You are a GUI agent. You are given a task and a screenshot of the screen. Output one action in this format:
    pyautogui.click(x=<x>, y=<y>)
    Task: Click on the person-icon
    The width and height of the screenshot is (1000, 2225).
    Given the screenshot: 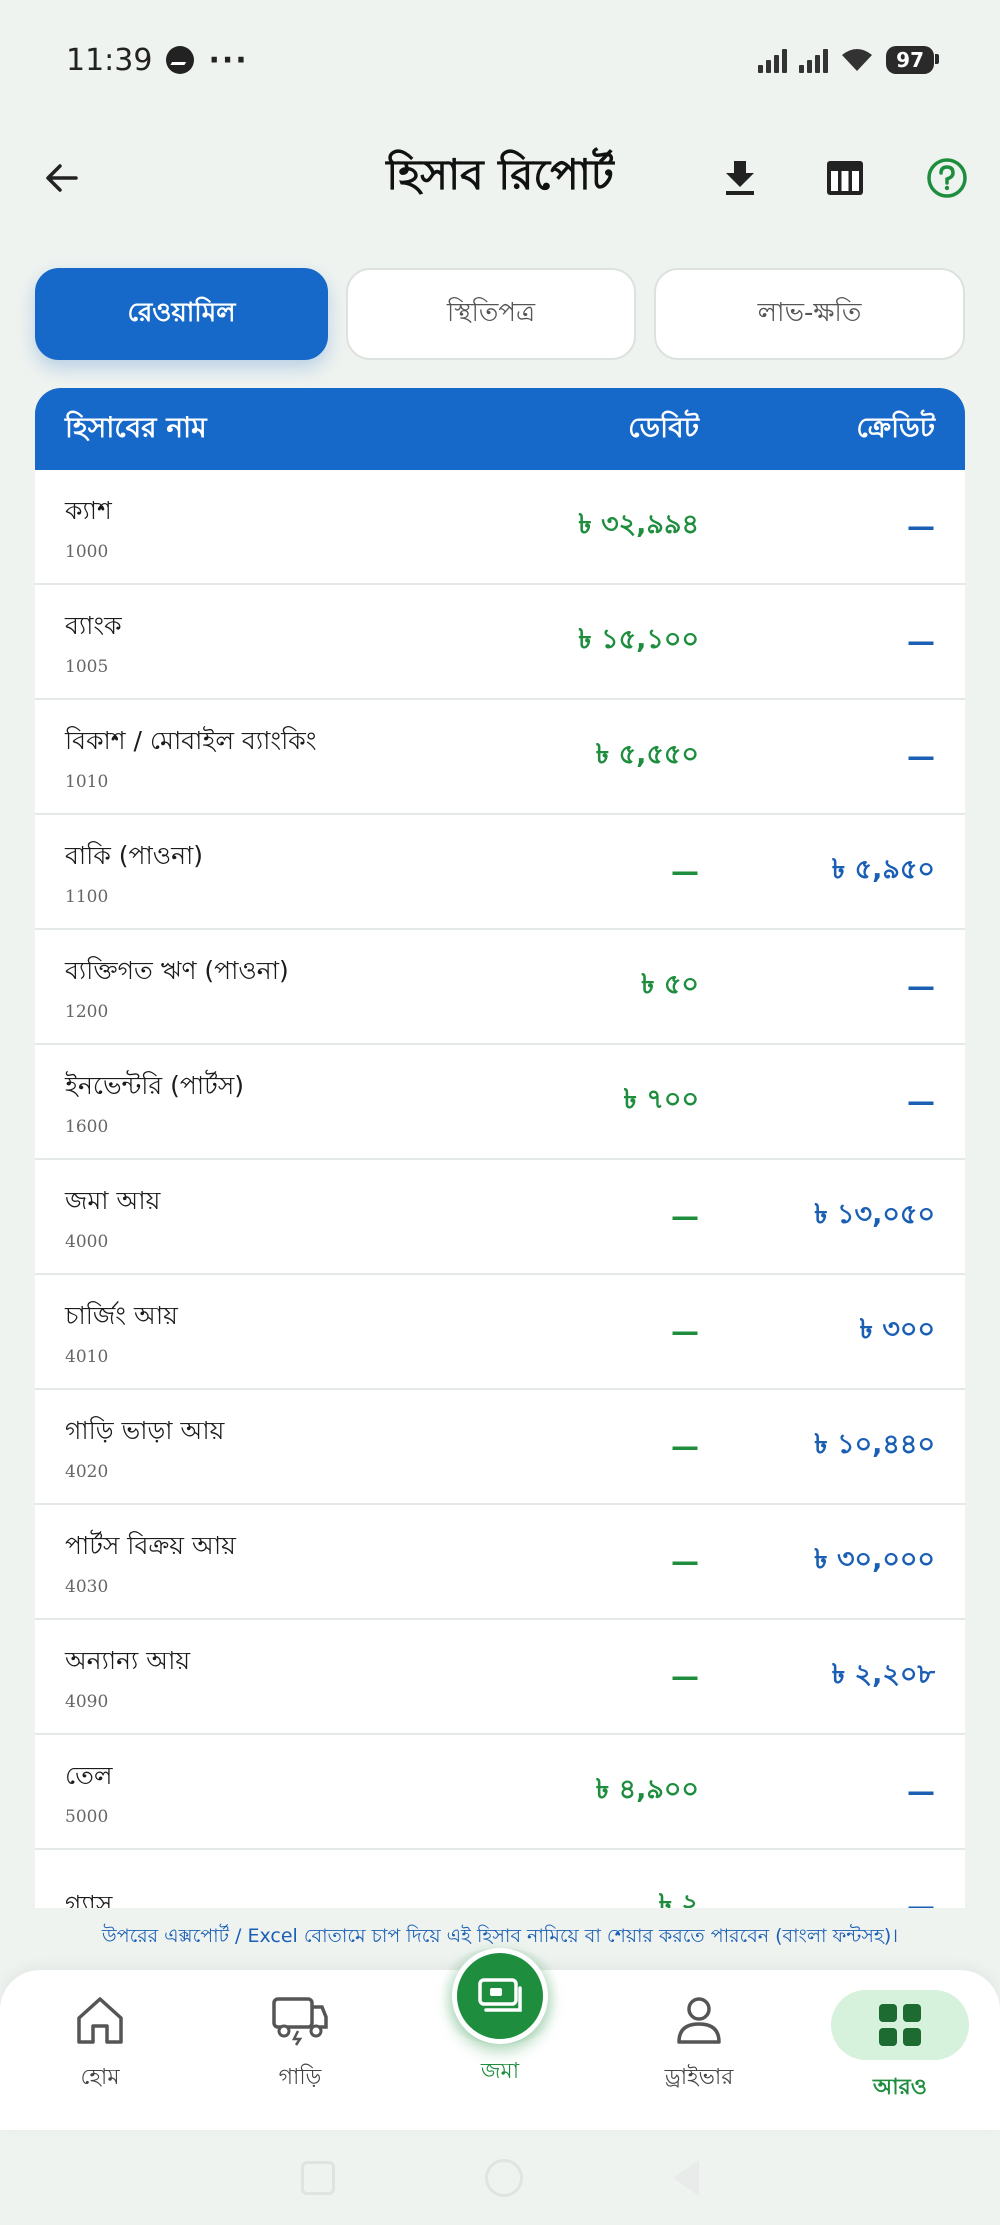 What is the action you would take?
    pyautogui.click(x=699, y=2020)
    